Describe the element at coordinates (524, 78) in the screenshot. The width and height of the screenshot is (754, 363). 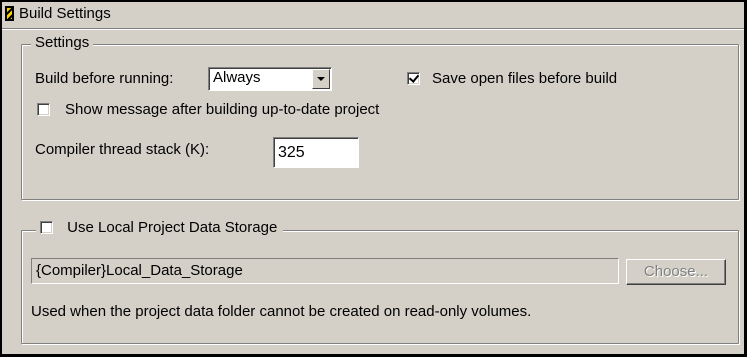
I see `save-open-files-label: Save open files before build` at that location.